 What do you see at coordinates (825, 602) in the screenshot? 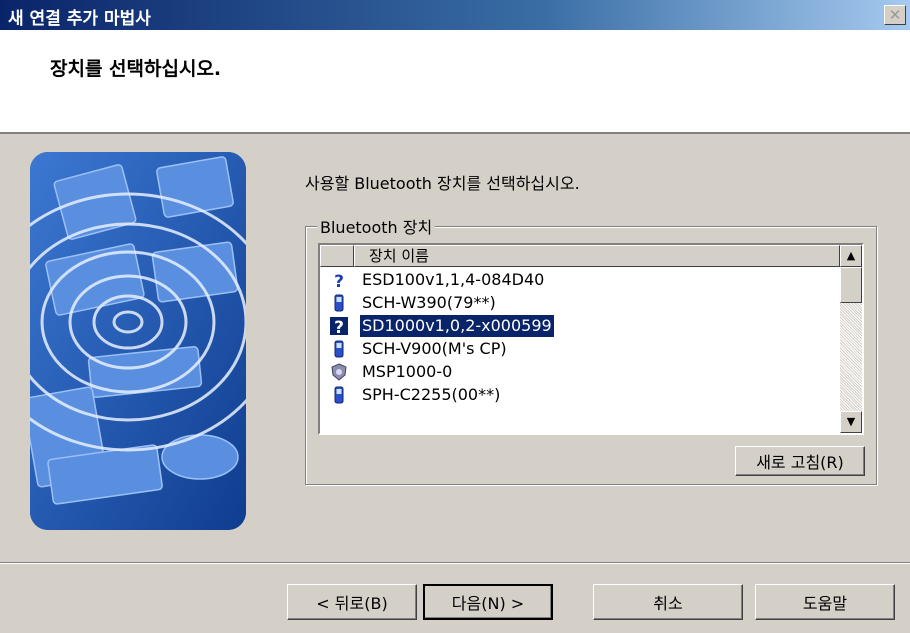
I see `help-button: 도움말` at bounding box center [825, 602].